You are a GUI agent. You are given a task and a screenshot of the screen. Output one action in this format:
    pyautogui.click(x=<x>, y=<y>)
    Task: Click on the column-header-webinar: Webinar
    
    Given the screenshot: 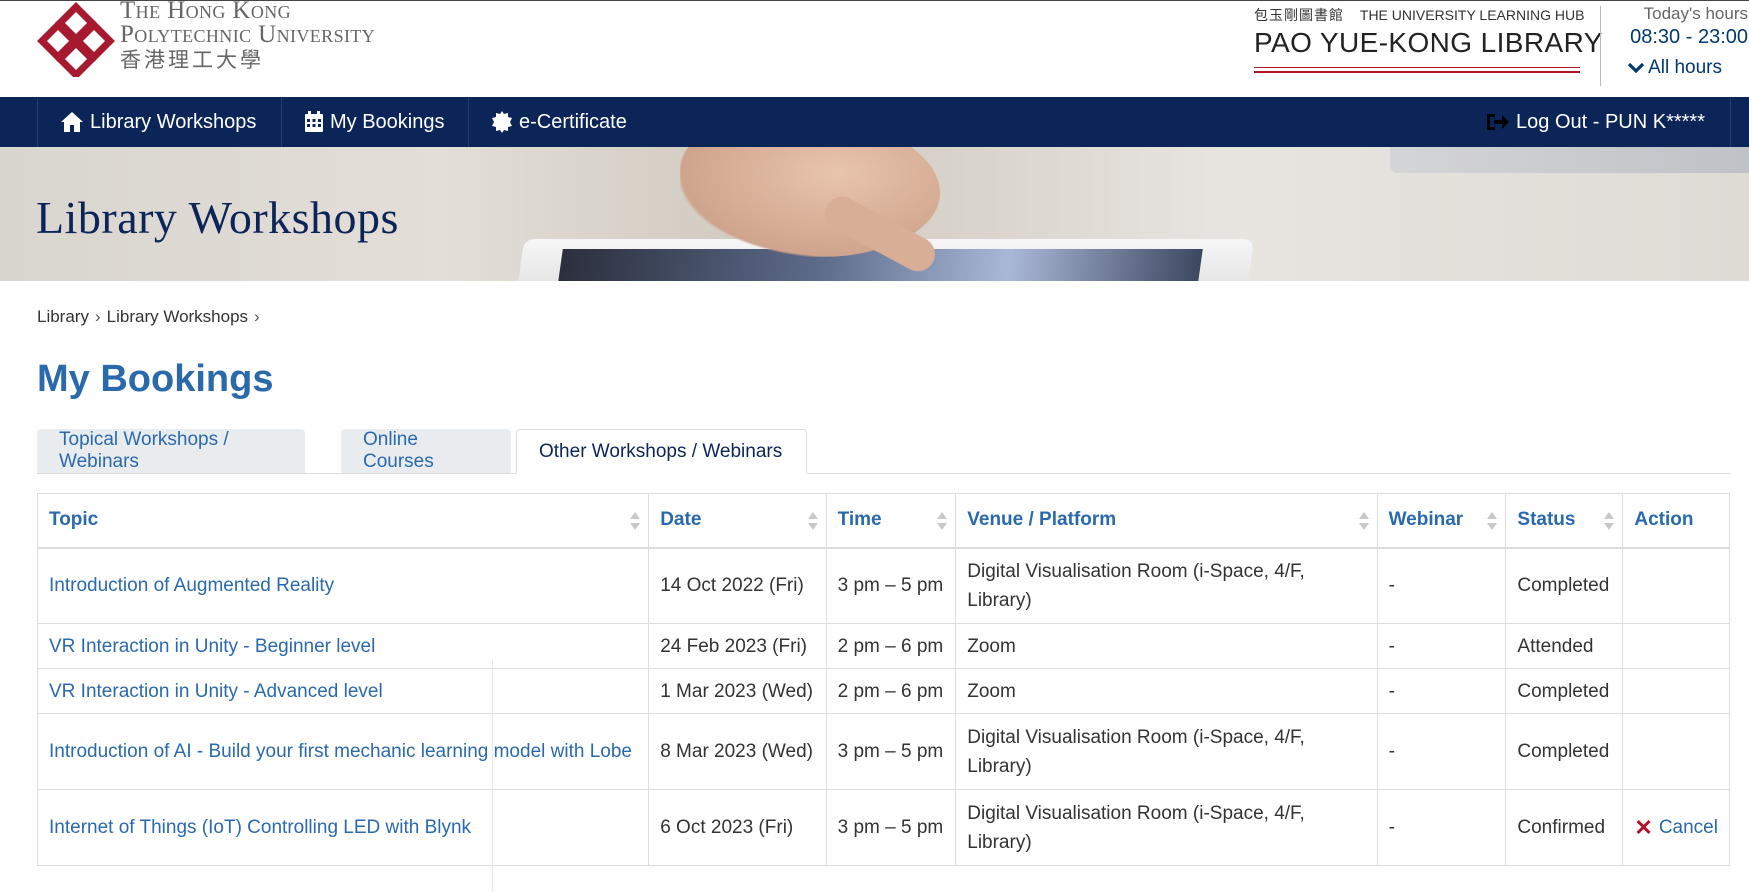 What is the action you would take?
    pyautogui.click(x=1441, y=521)
    